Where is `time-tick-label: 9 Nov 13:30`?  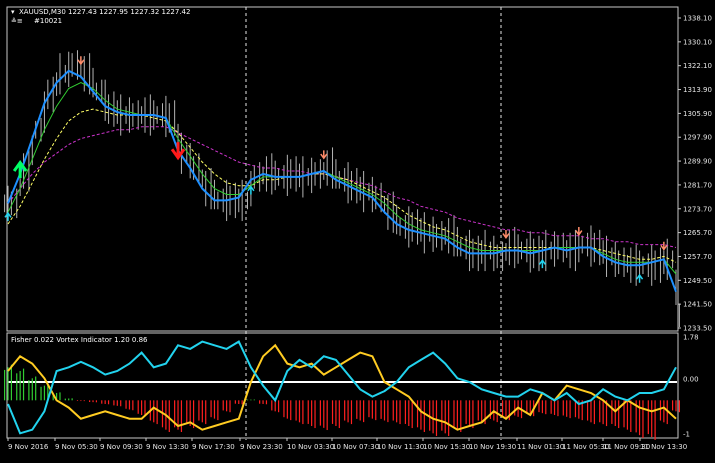
time-tick-label: 9 Nov 13:30 is located at coordinates (167, 447).